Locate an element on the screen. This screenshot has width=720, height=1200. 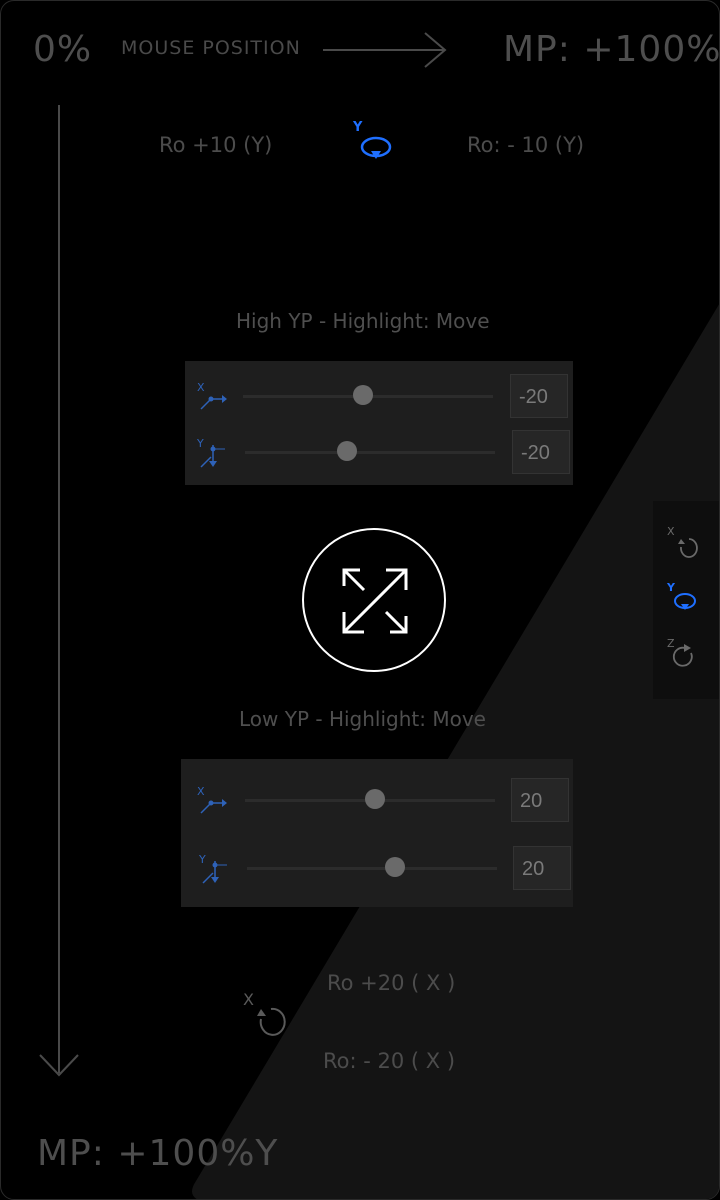
svg-text: Z is located at coordinates (671, 643).